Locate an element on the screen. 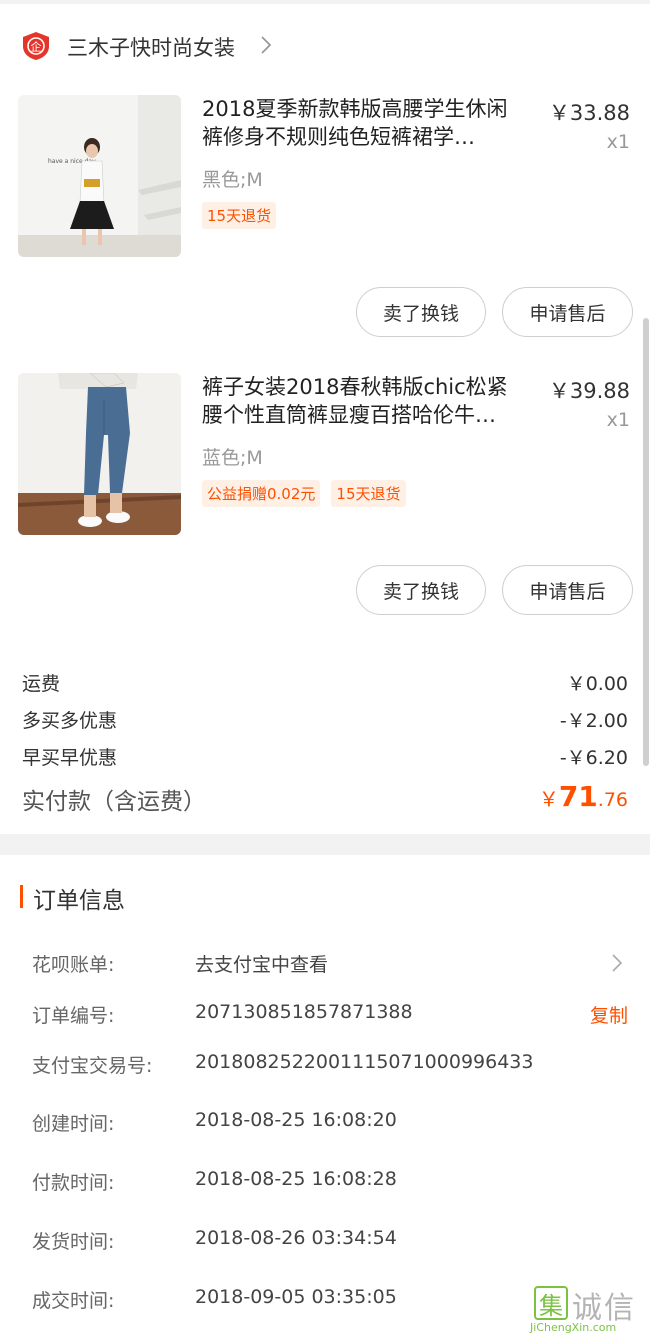 The image size is (650, 1335). info-key: 创建时间: is located at coordinates (73, 1124).